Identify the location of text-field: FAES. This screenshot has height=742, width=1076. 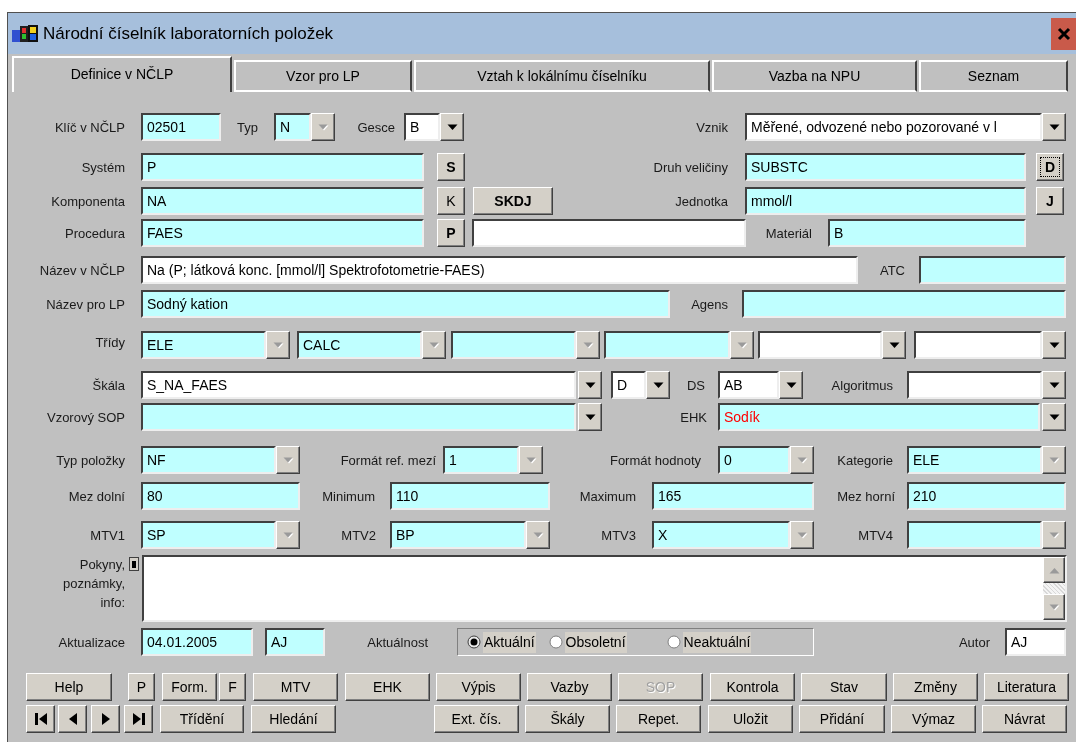
(282, 233).